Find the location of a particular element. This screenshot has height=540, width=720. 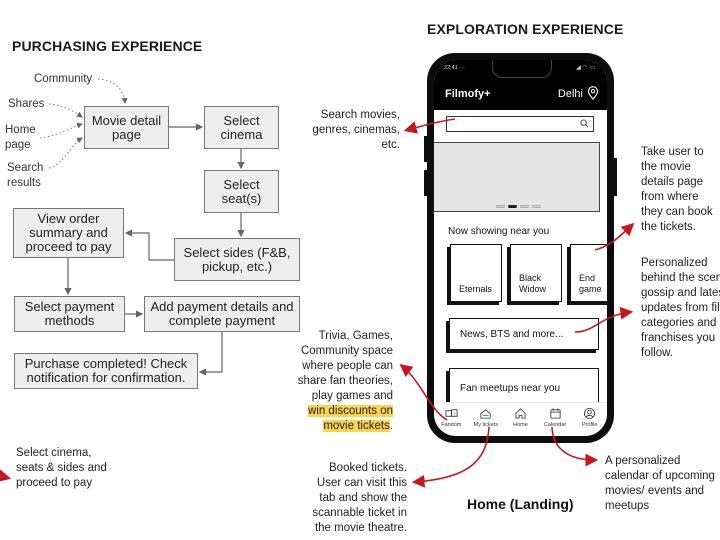

red-arrow-bottom-left is located at coordinates (6, 475).